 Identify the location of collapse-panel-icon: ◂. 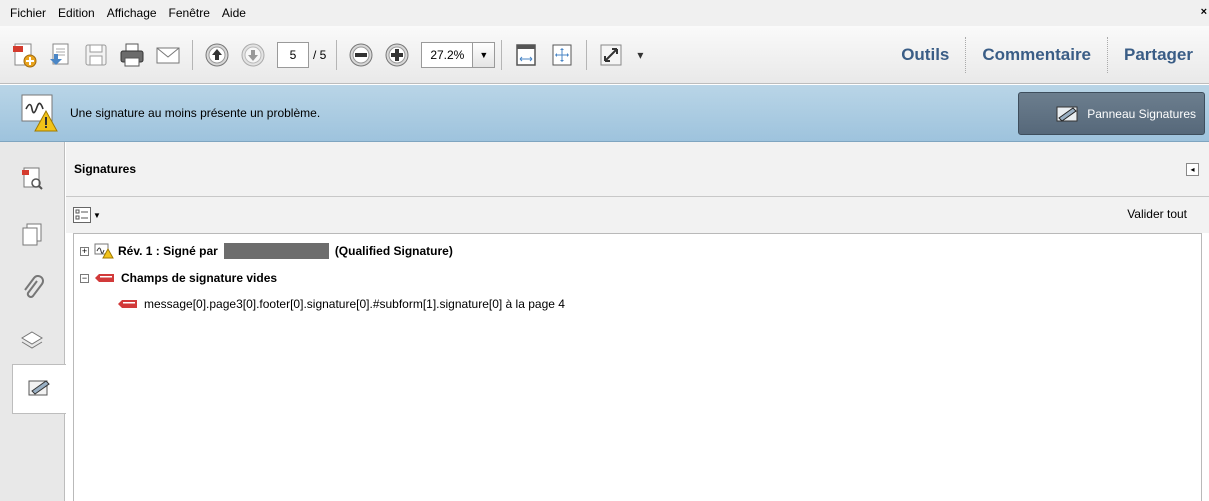
(1192, 169).